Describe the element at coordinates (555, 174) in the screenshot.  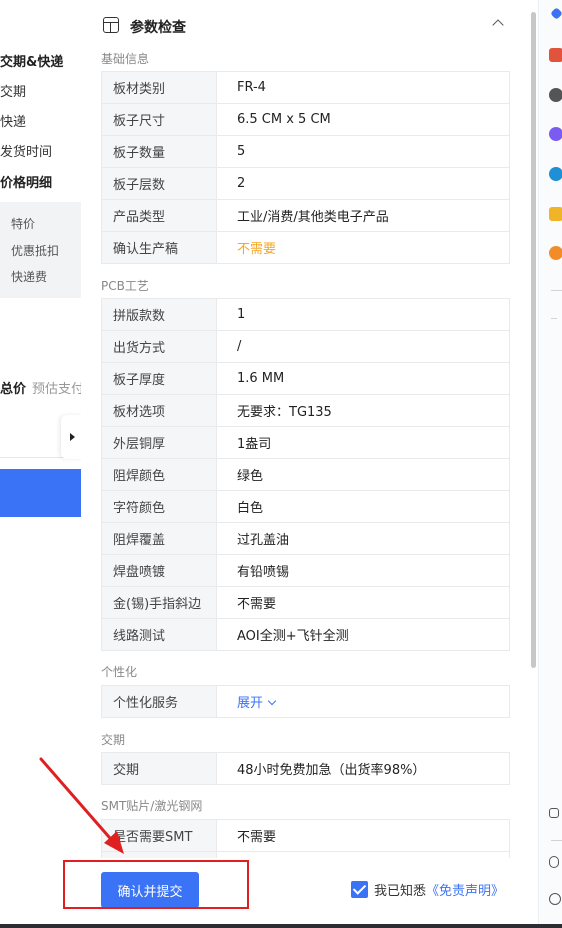
I see `browser-icon` at that location.